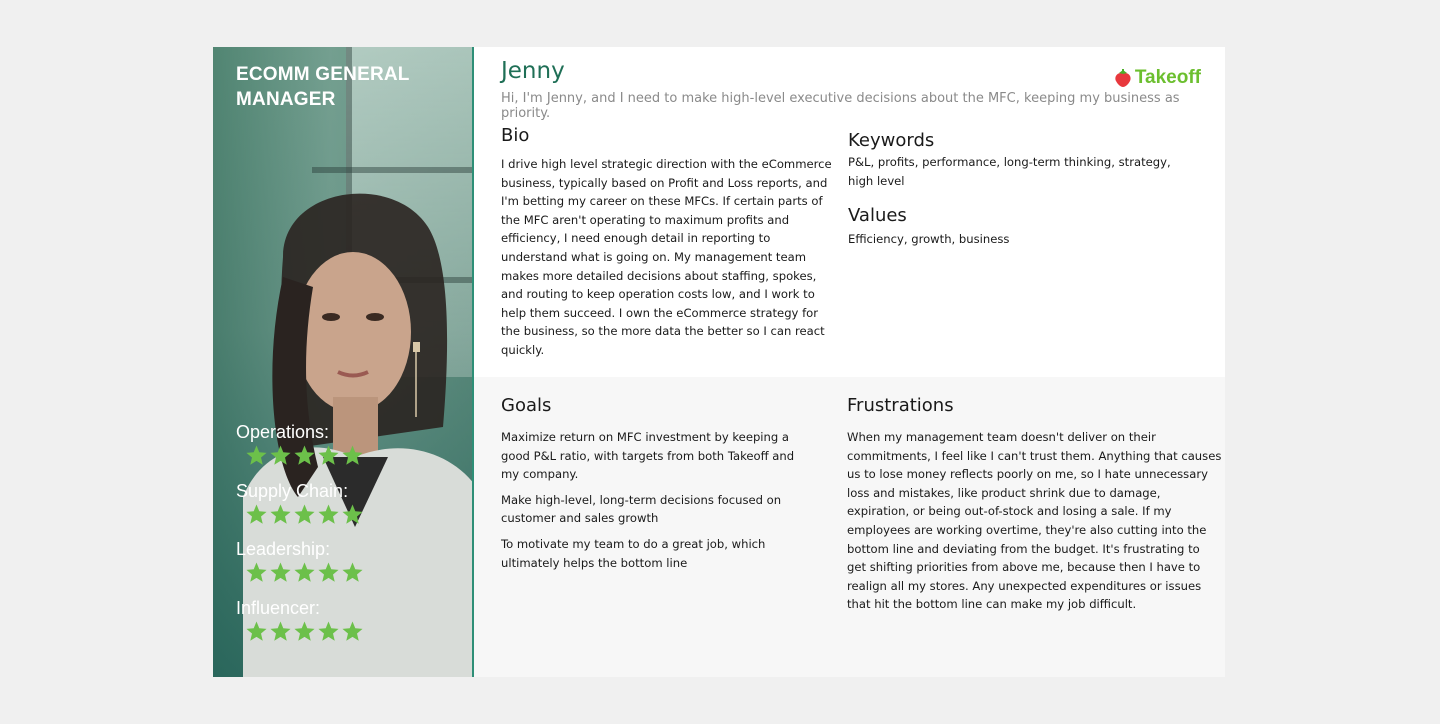 This screenshot has width=1440, height=724. Describe the element at coordinates (278, 607) in the screenshot. I see `skill-label: Influencer:` at that location.